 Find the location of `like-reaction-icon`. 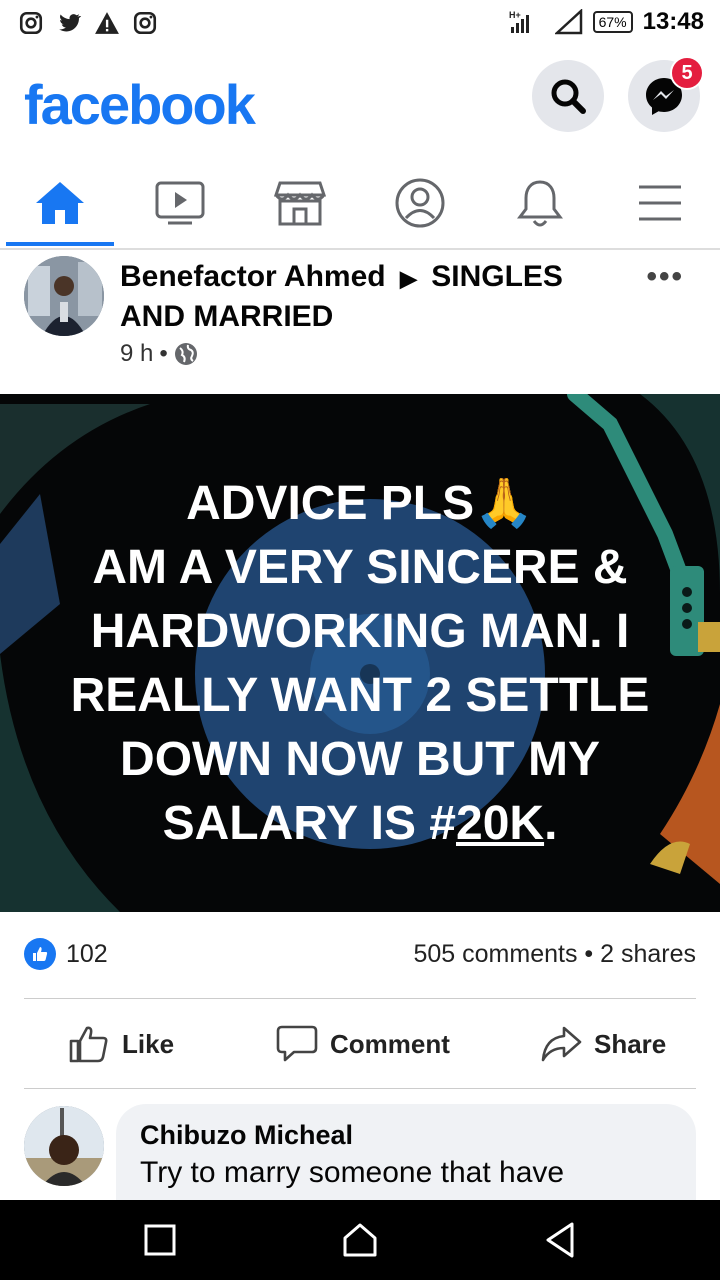

like-reaction-icon is located at coordinates (40, 954).